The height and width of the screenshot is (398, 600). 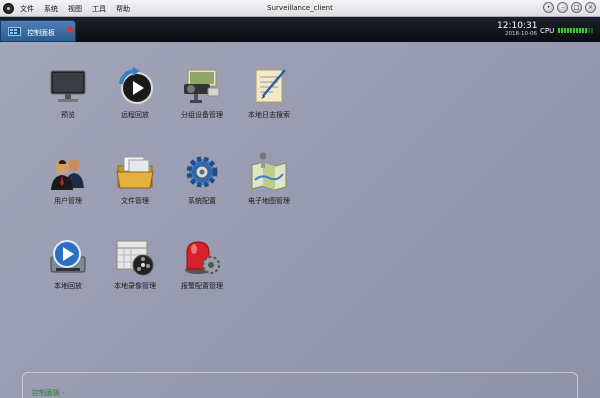 What do you see at coordinates (269, 171) in the screenshot?
I see `map-icon` at bounding box center [269, 171].